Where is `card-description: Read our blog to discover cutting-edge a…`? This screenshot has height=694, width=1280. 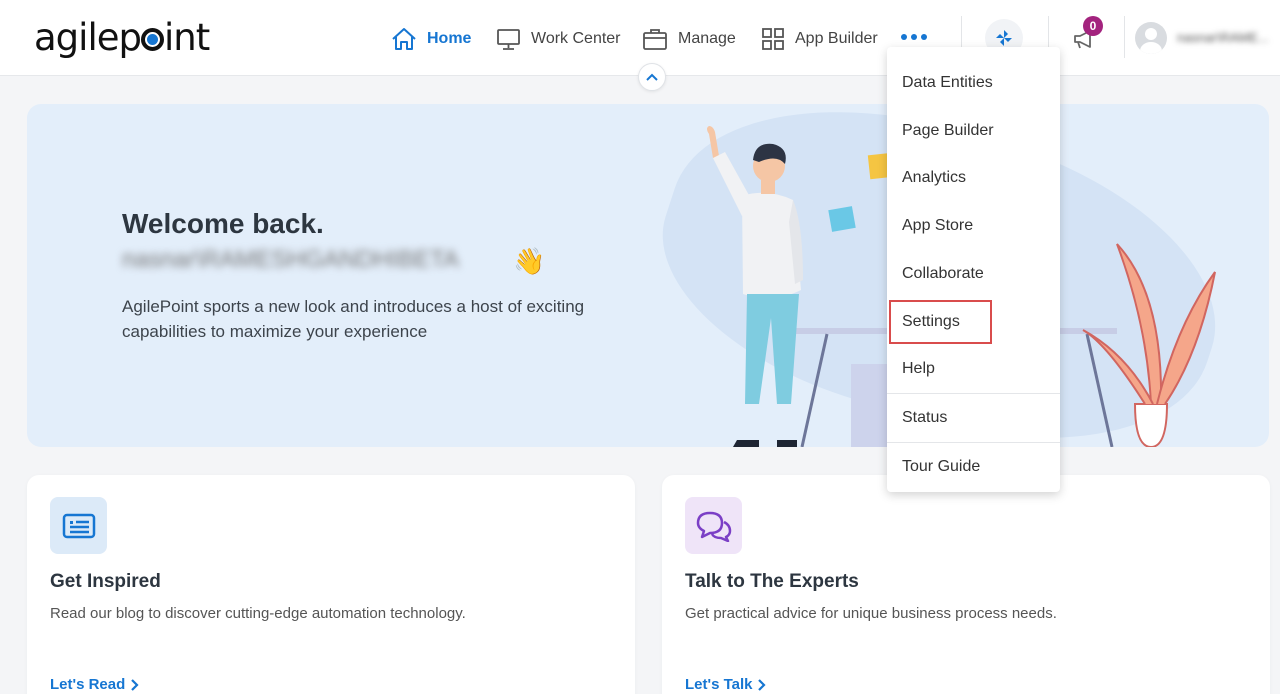
card-description: Read our blog to discover cutting-edge a… is located at coordinates (258, 613).